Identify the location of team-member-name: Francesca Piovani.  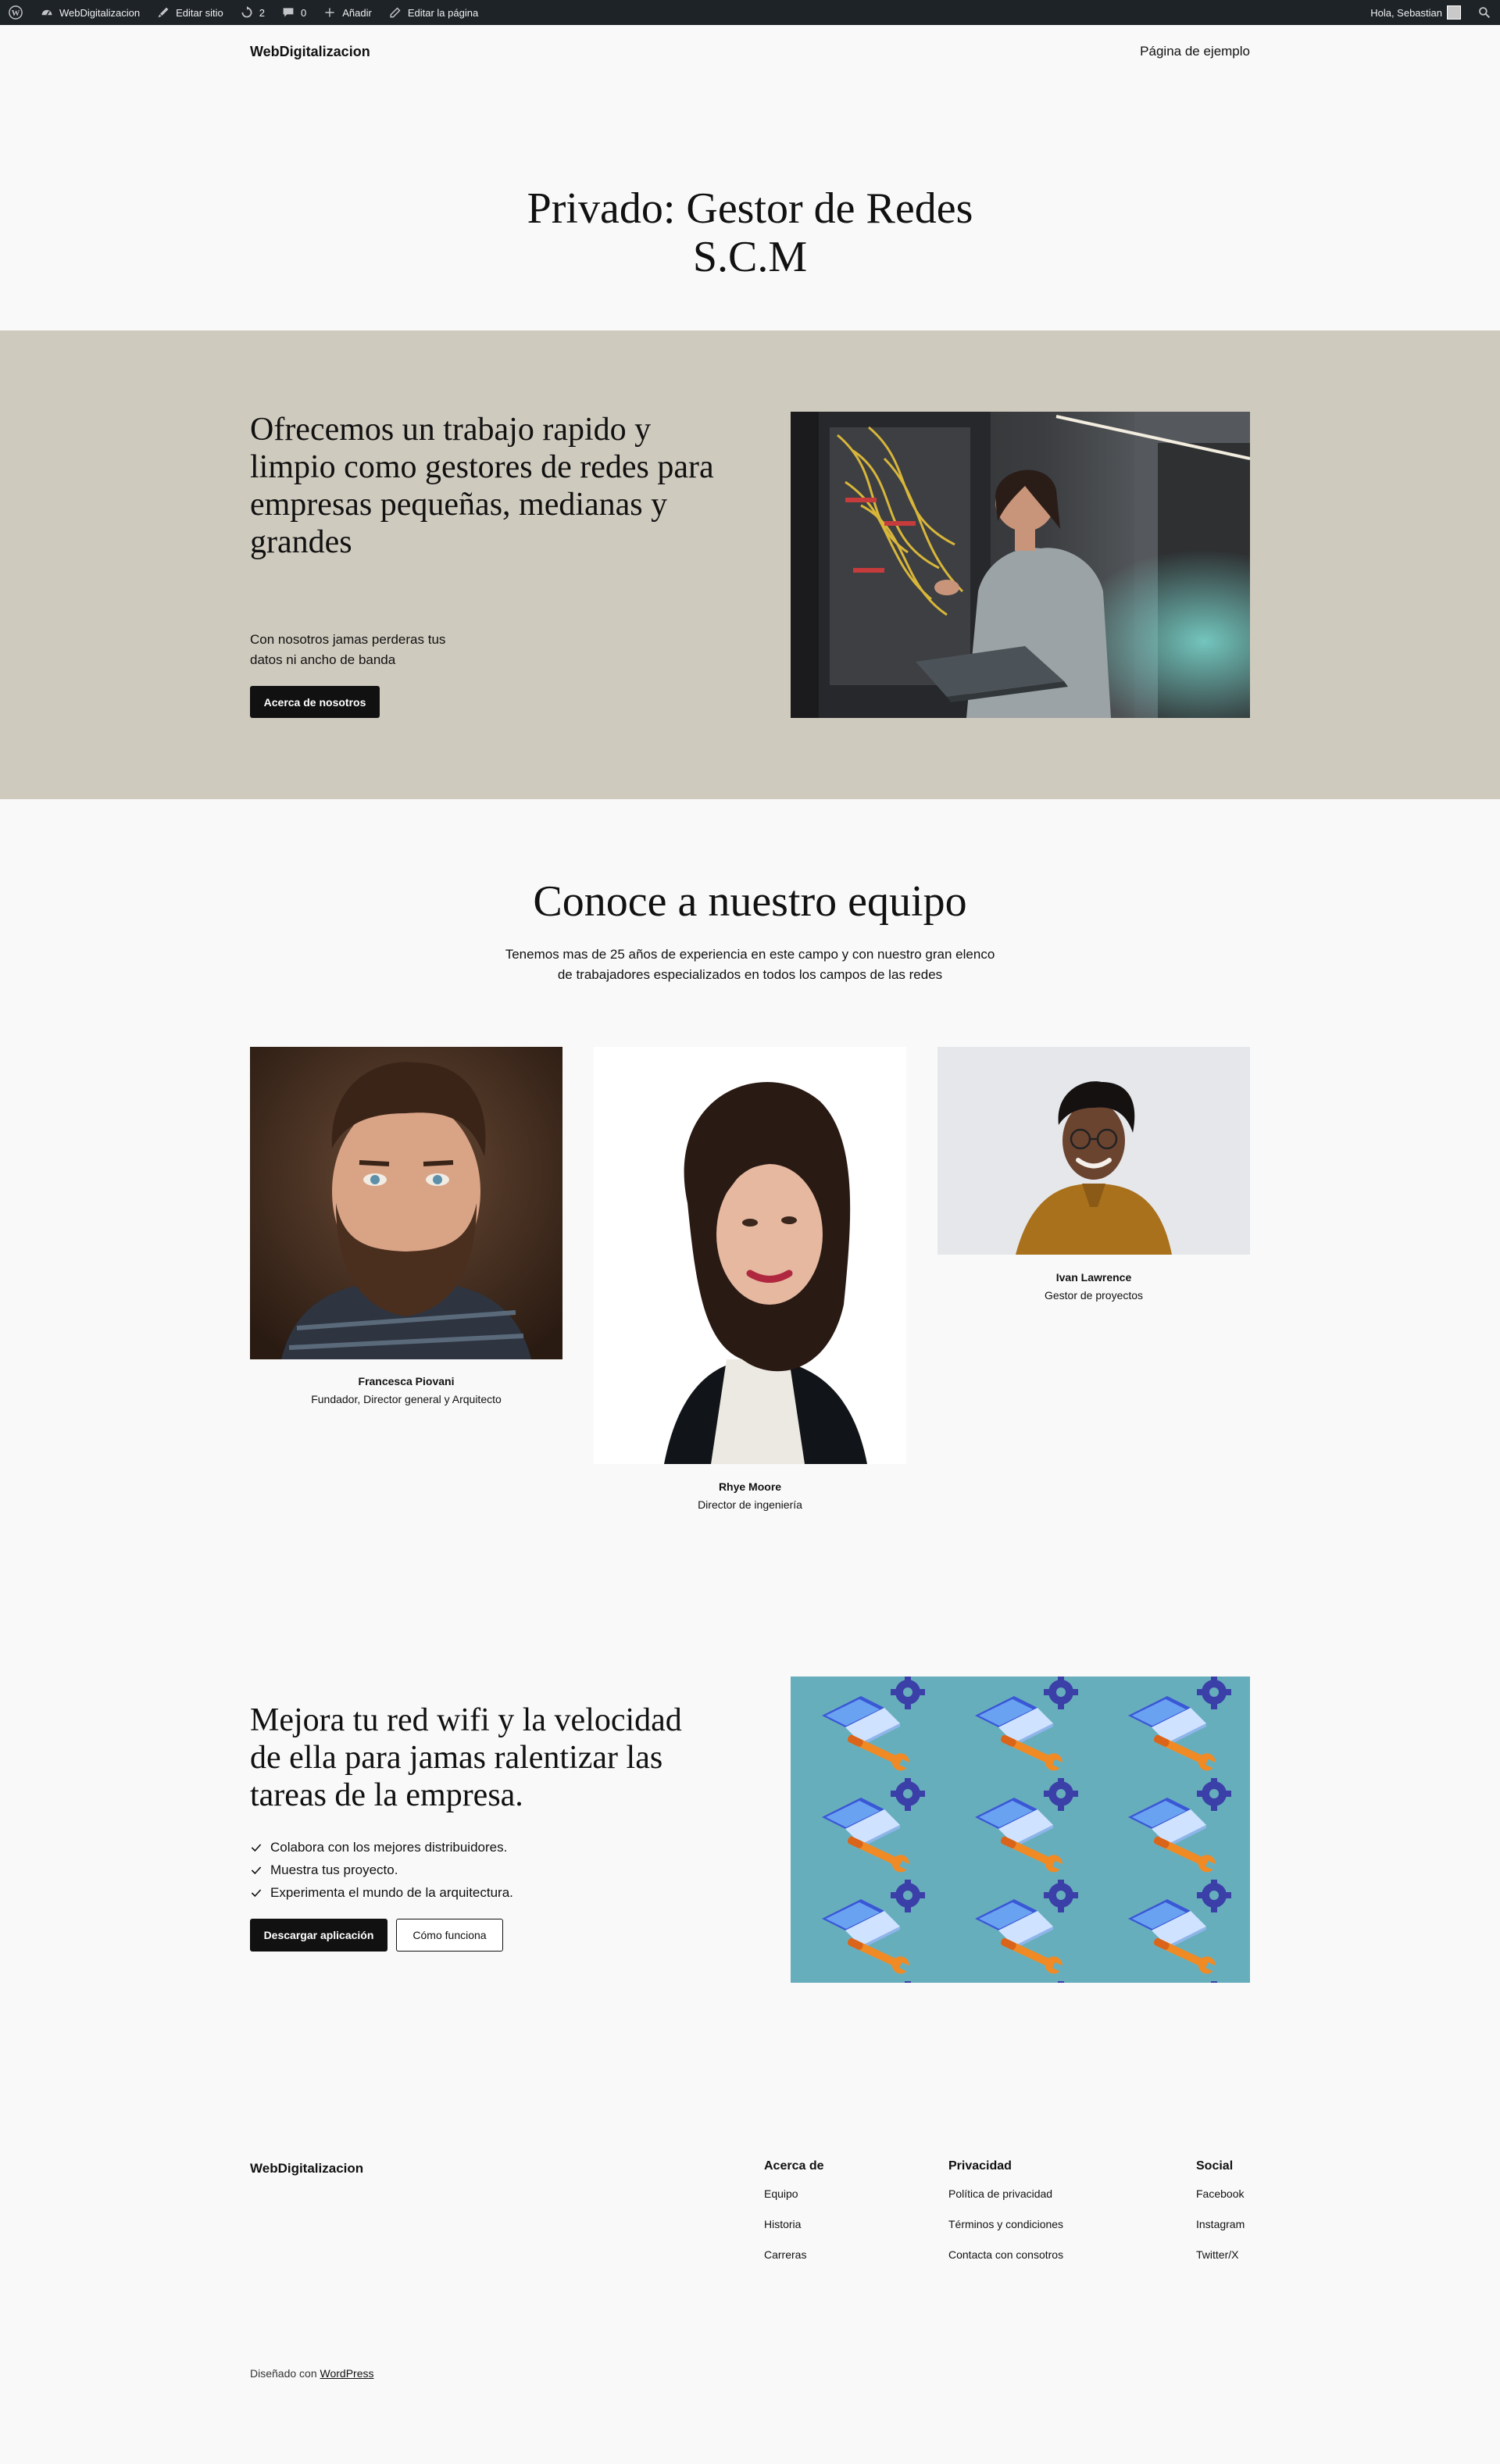
(407, 1381).